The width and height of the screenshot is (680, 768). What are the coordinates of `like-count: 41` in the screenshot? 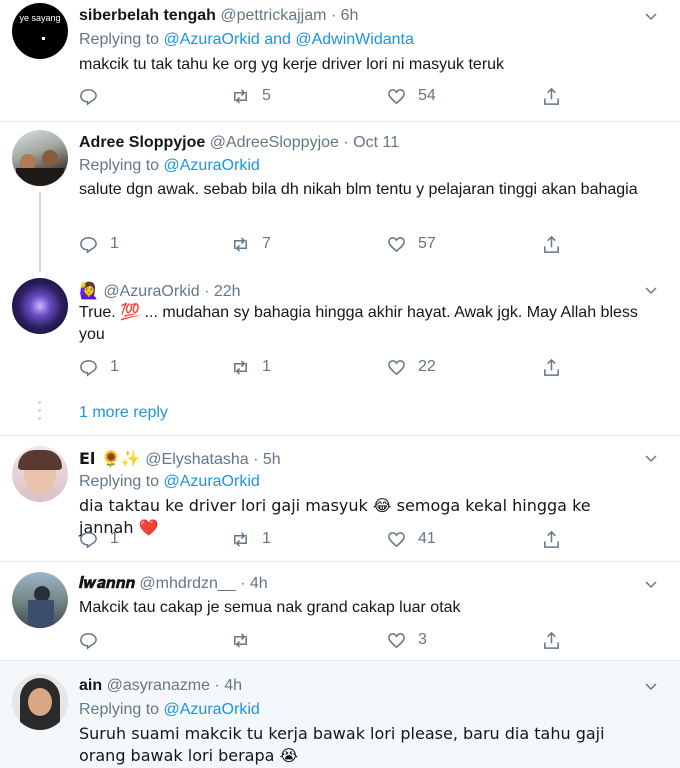 It's located at (427, 538).